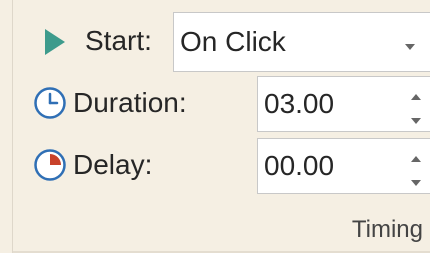 The width and height of the screenshot is (430, 253). What do you see at coordinates (343, 104) in the screenshot?
I see `duration-spinner: 03.00` at bounding box center [343, 104].